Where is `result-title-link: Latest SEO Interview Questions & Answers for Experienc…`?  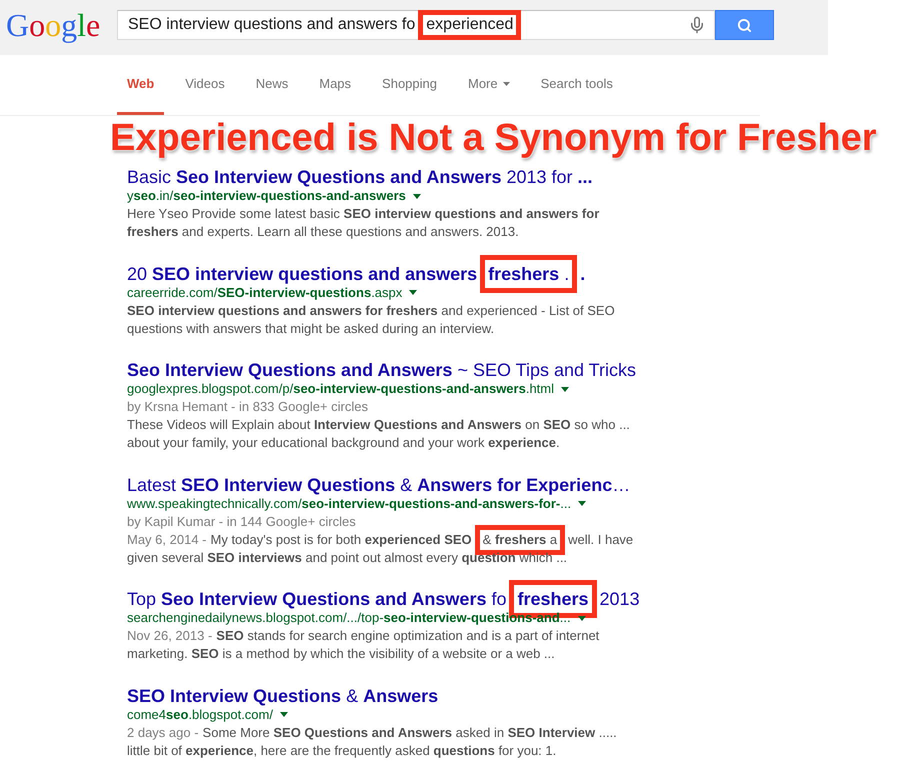
result-title-link: Latest SEO Interview Questions & Answers for Experienc… is located at coordinates (378, 484).